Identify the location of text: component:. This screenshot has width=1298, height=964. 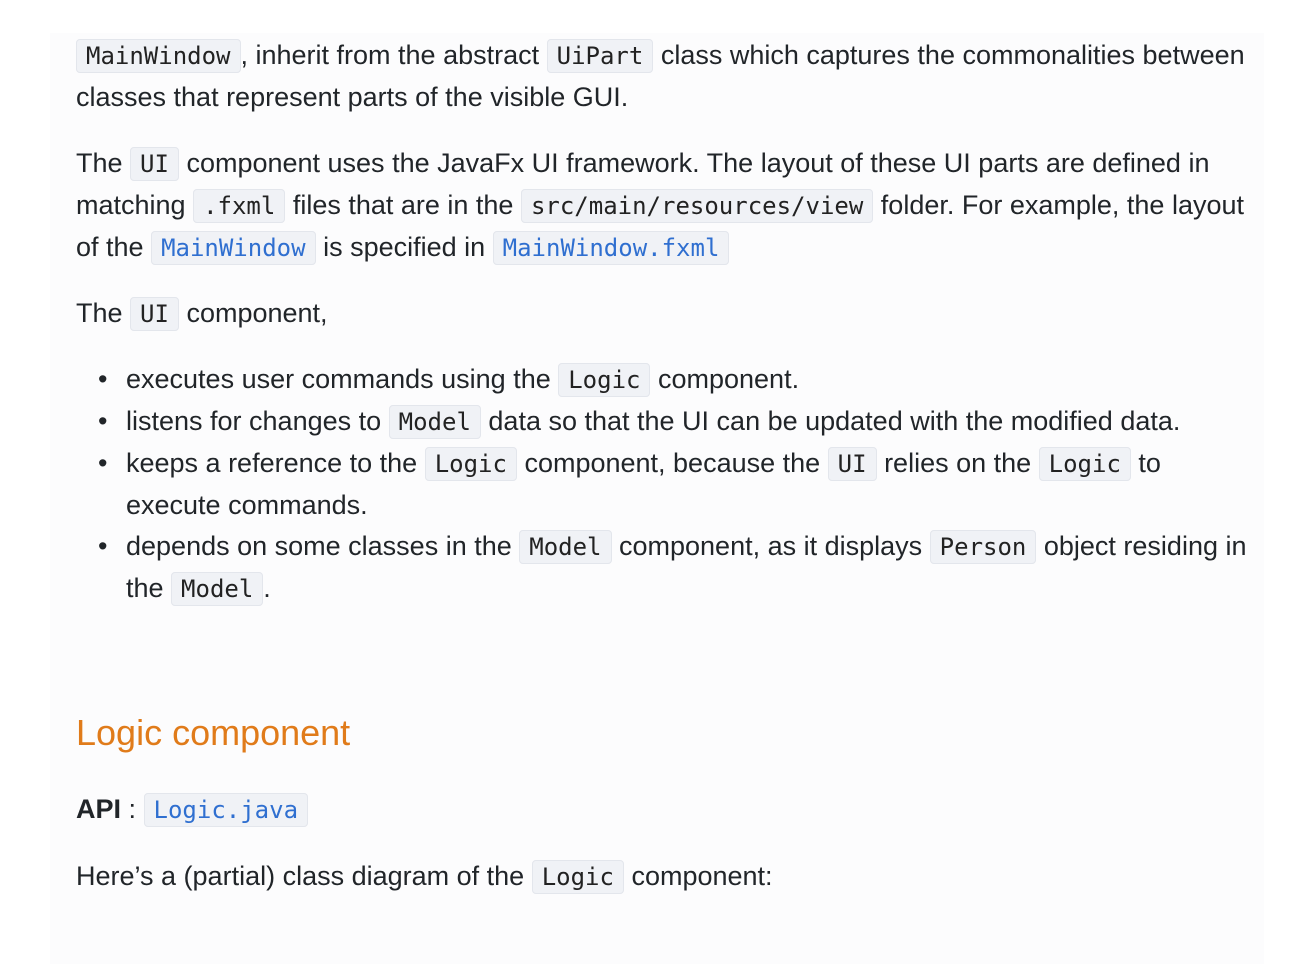
(698, 876).